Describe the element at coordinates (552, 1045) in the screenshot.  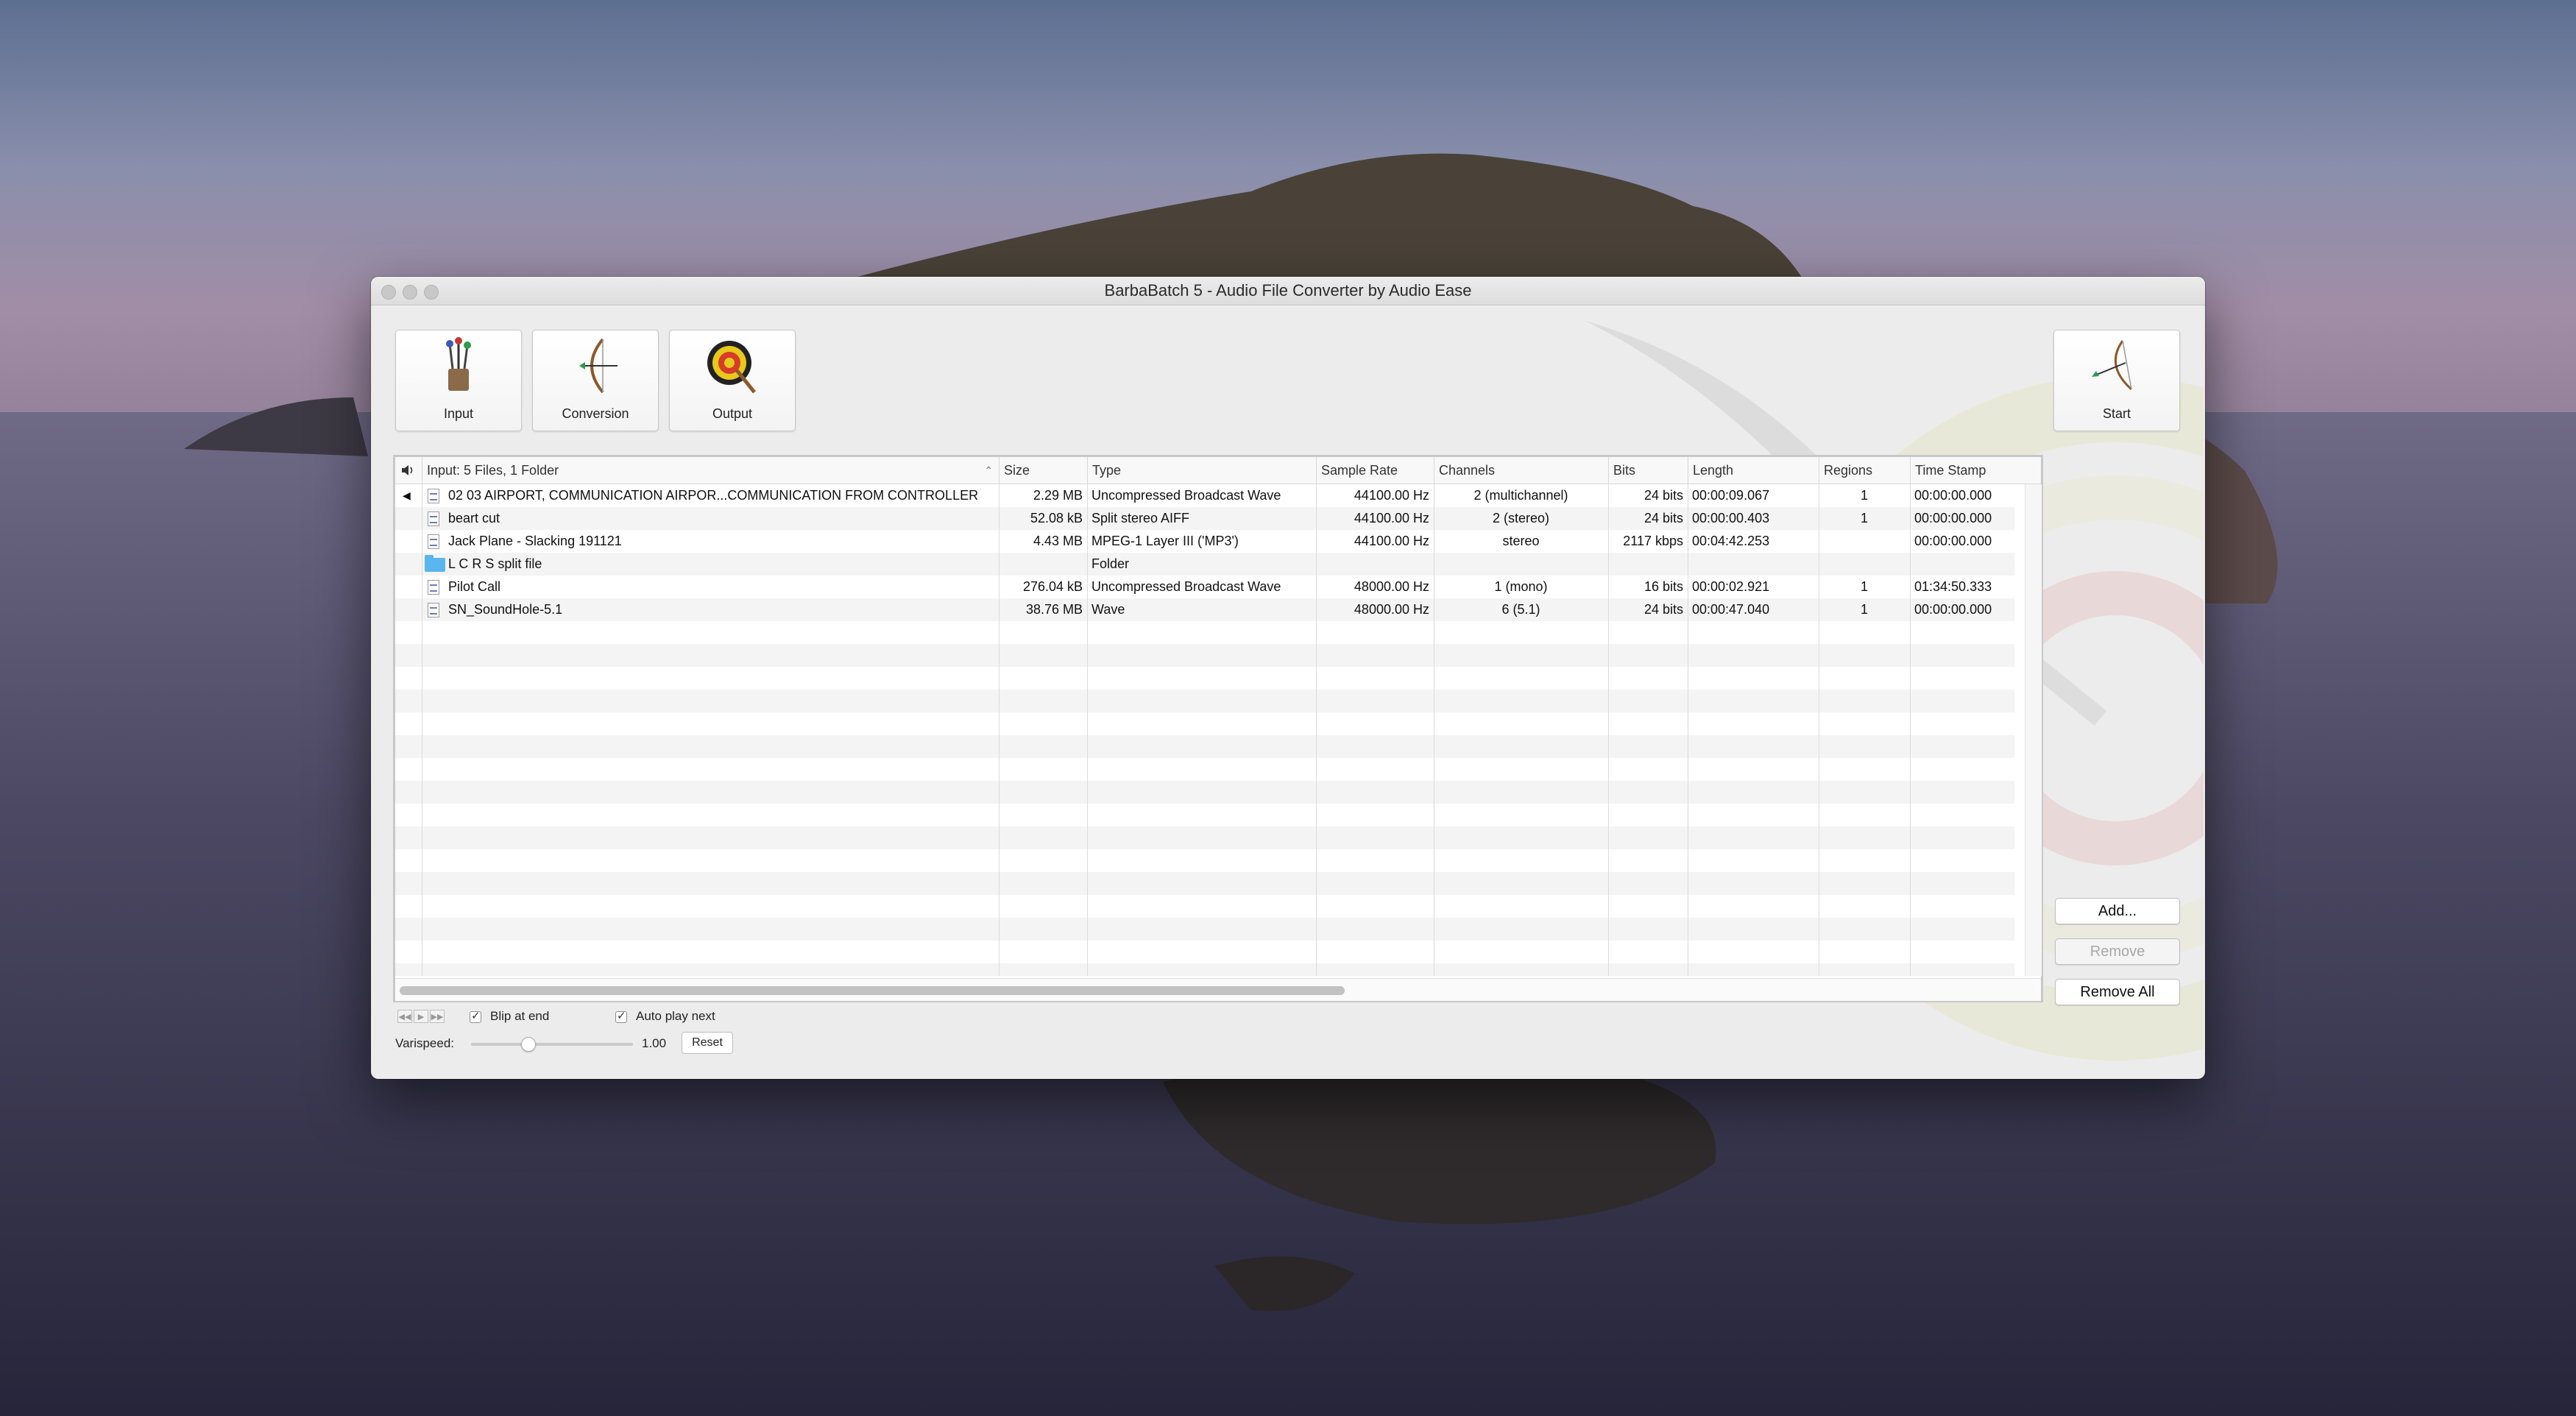
I see `varispeed-slider` at that location.